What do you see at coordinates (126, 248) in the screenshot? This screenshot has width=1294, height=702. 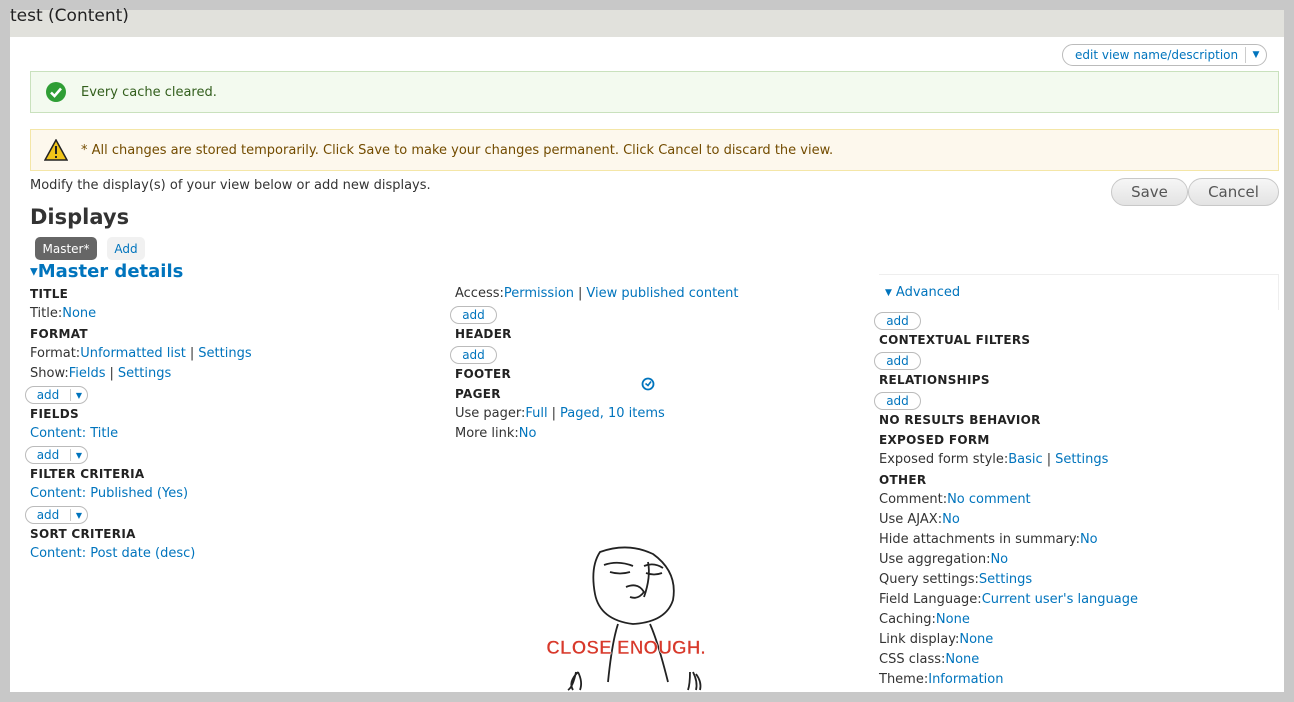 I see `add-display-button: Add` at bounding box center [126, 248].